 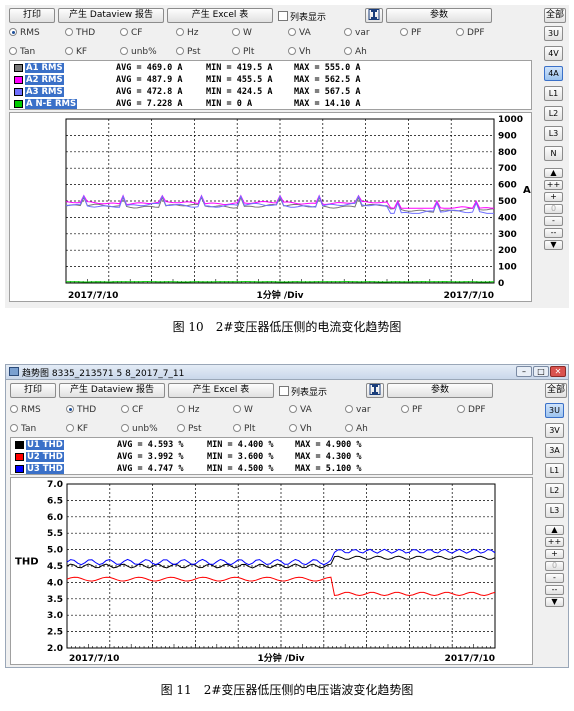 I want to click on radio-pf: PF, so click(x=411, y=33).